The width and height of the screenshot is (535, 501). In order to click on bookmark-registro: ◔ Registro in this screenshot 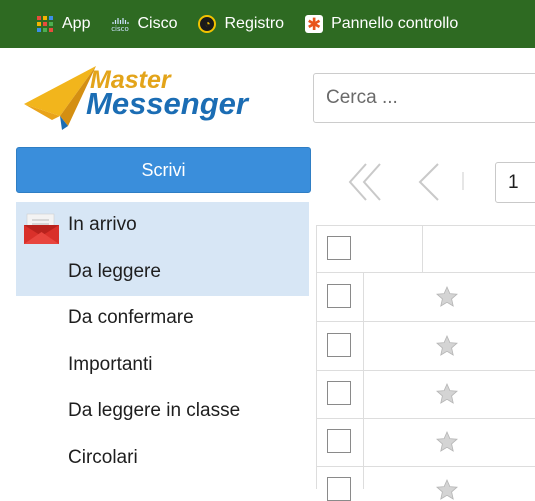, I will do `click(241, 24)`.